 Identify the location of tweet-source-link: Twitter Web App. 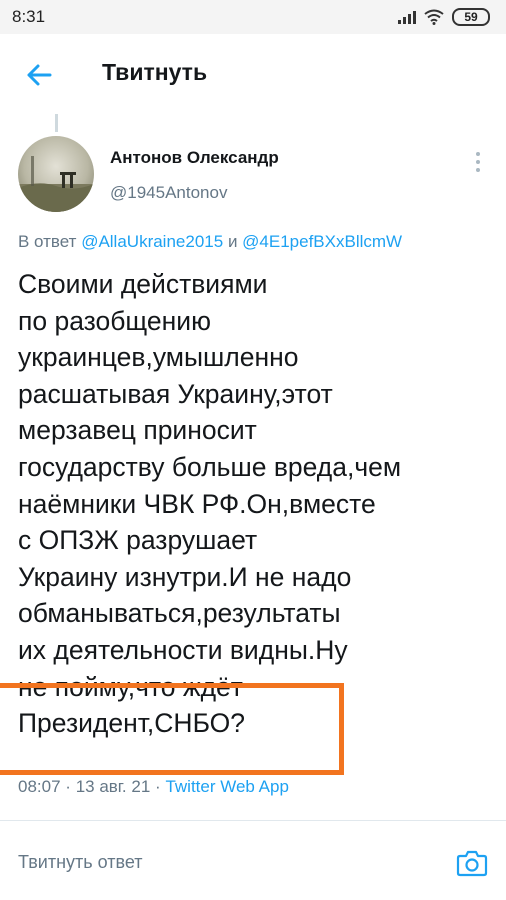
(226, 786).